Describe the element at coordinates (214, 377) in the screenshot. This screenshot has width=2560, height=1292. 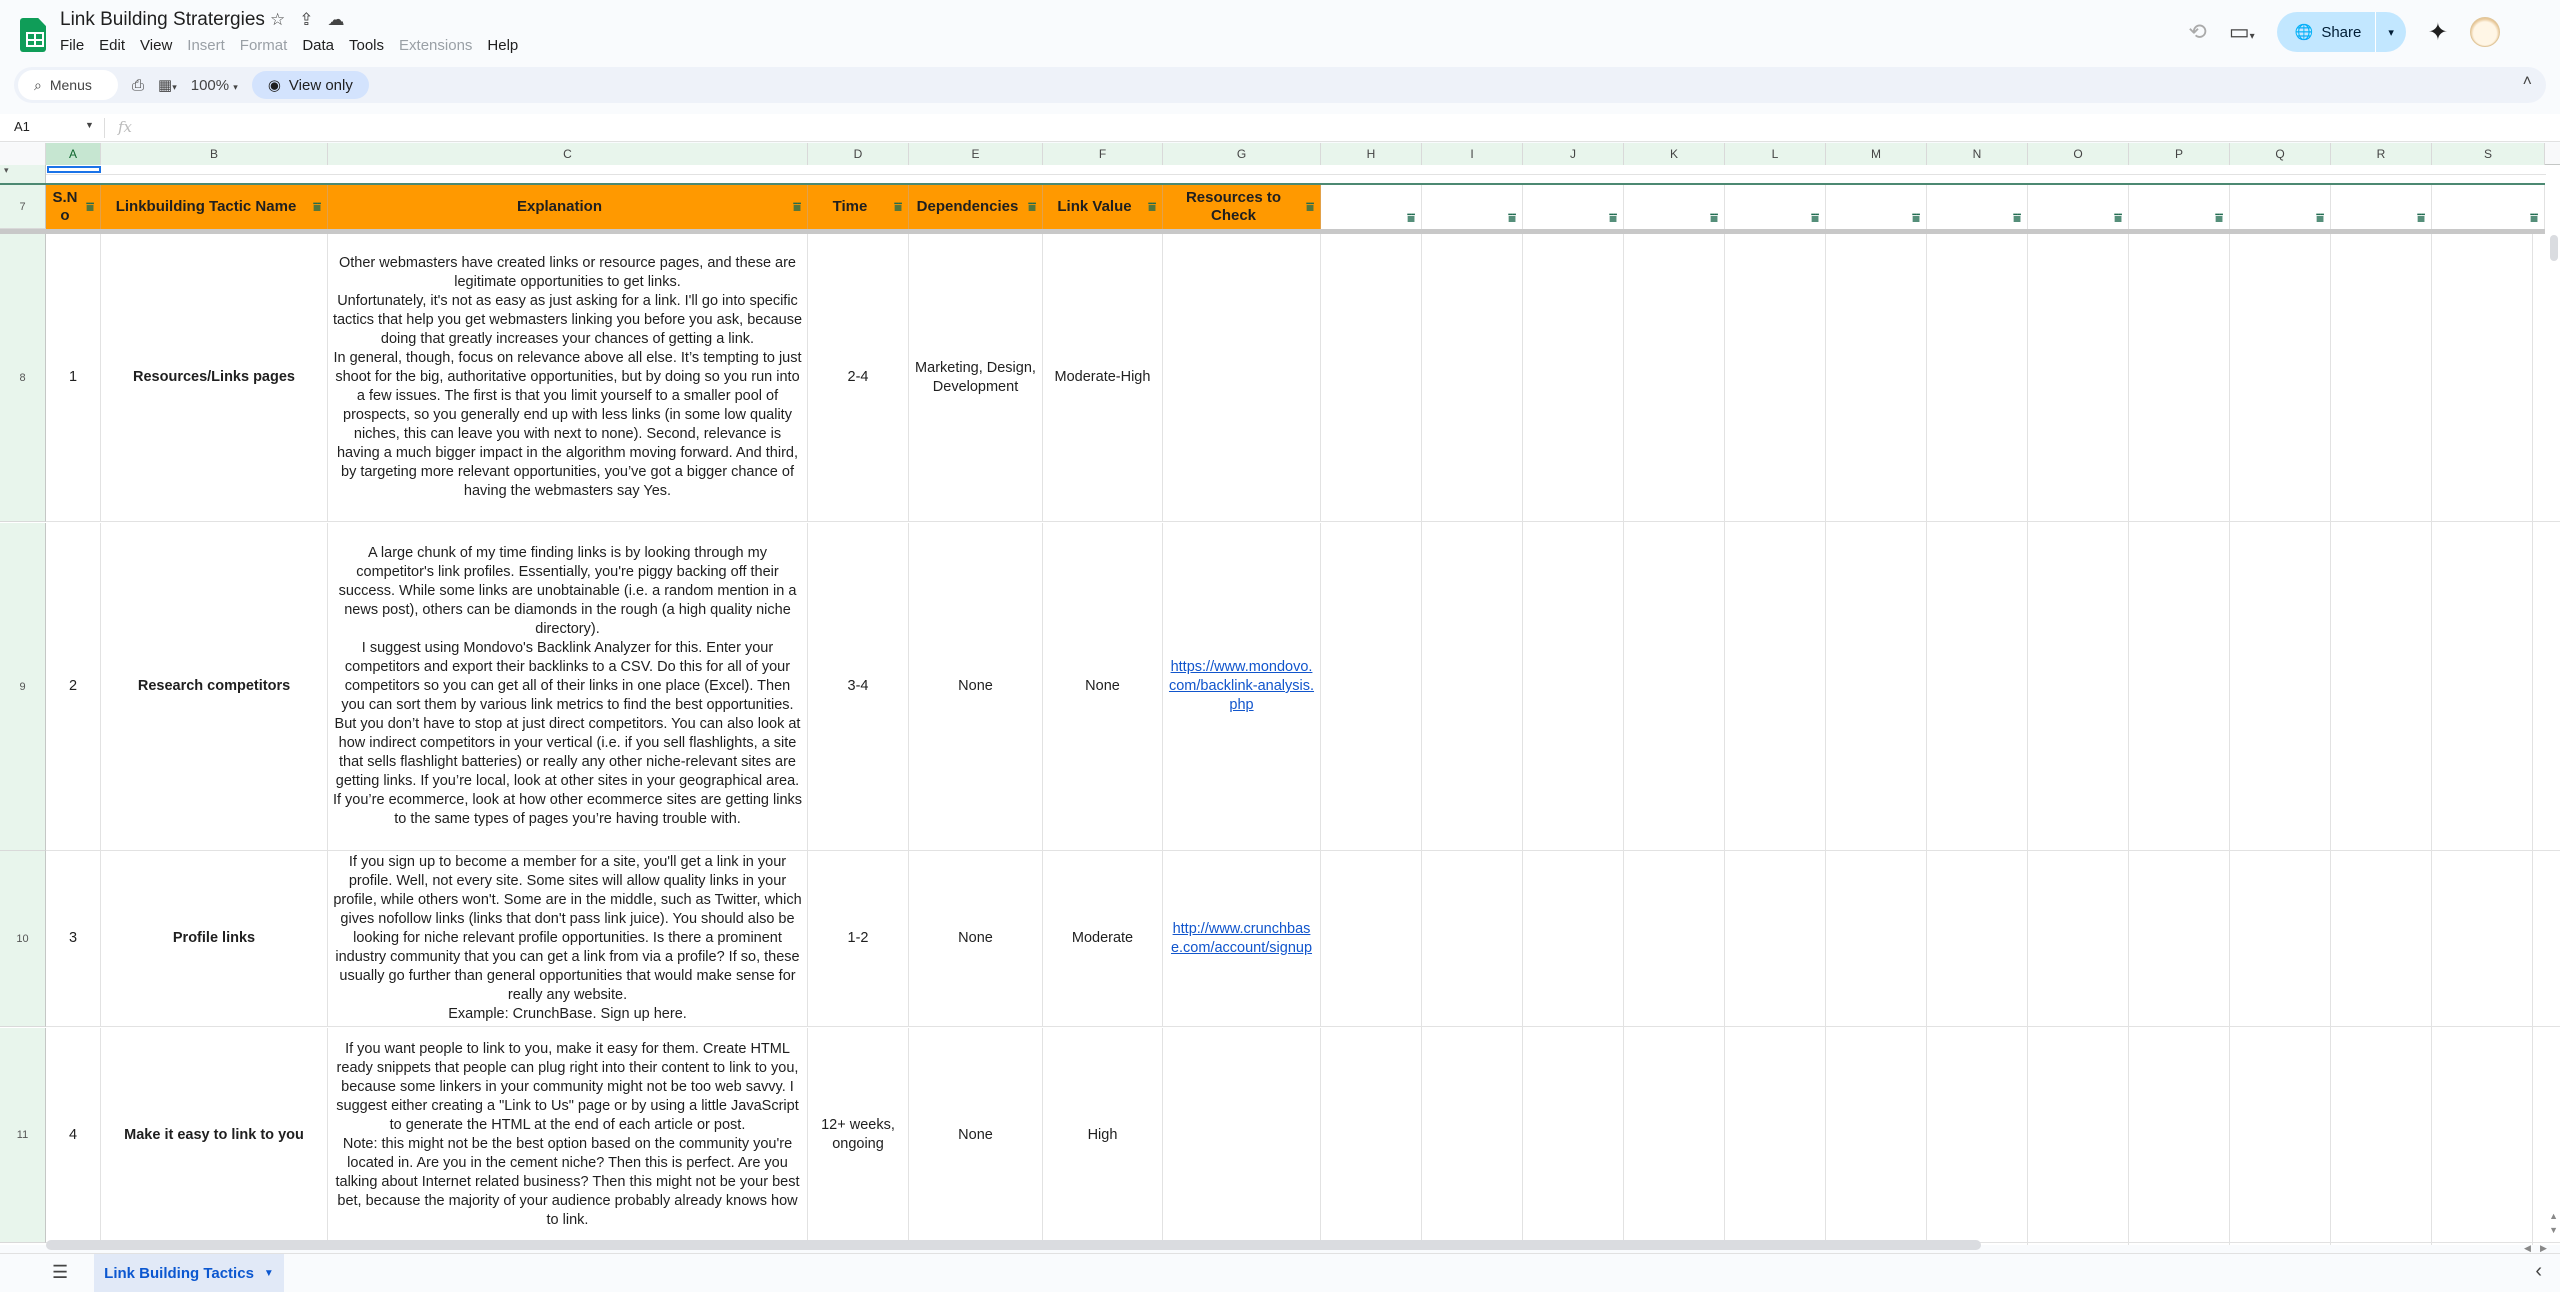
I see `cell-tactic-name: Resources/Links pages` at that location.